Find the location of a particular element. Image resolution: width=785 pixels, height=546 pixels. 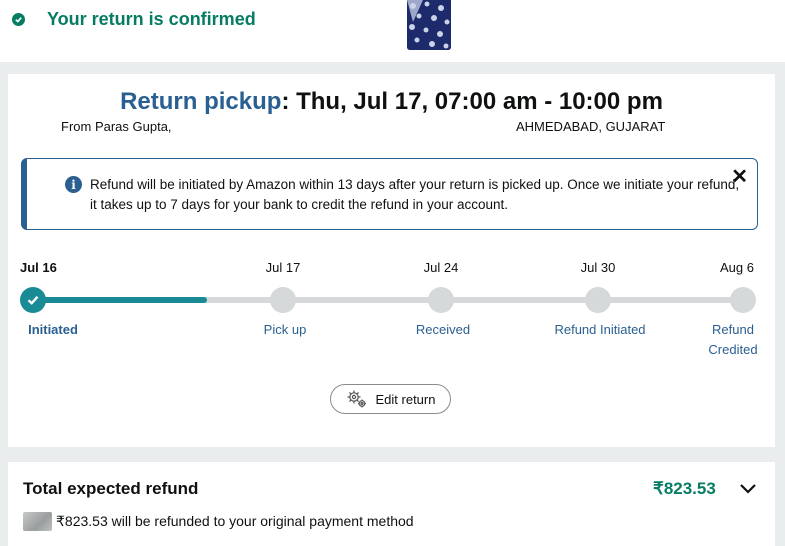

timeline-date-1: Jul 16 is located at coordinates (38, 267).